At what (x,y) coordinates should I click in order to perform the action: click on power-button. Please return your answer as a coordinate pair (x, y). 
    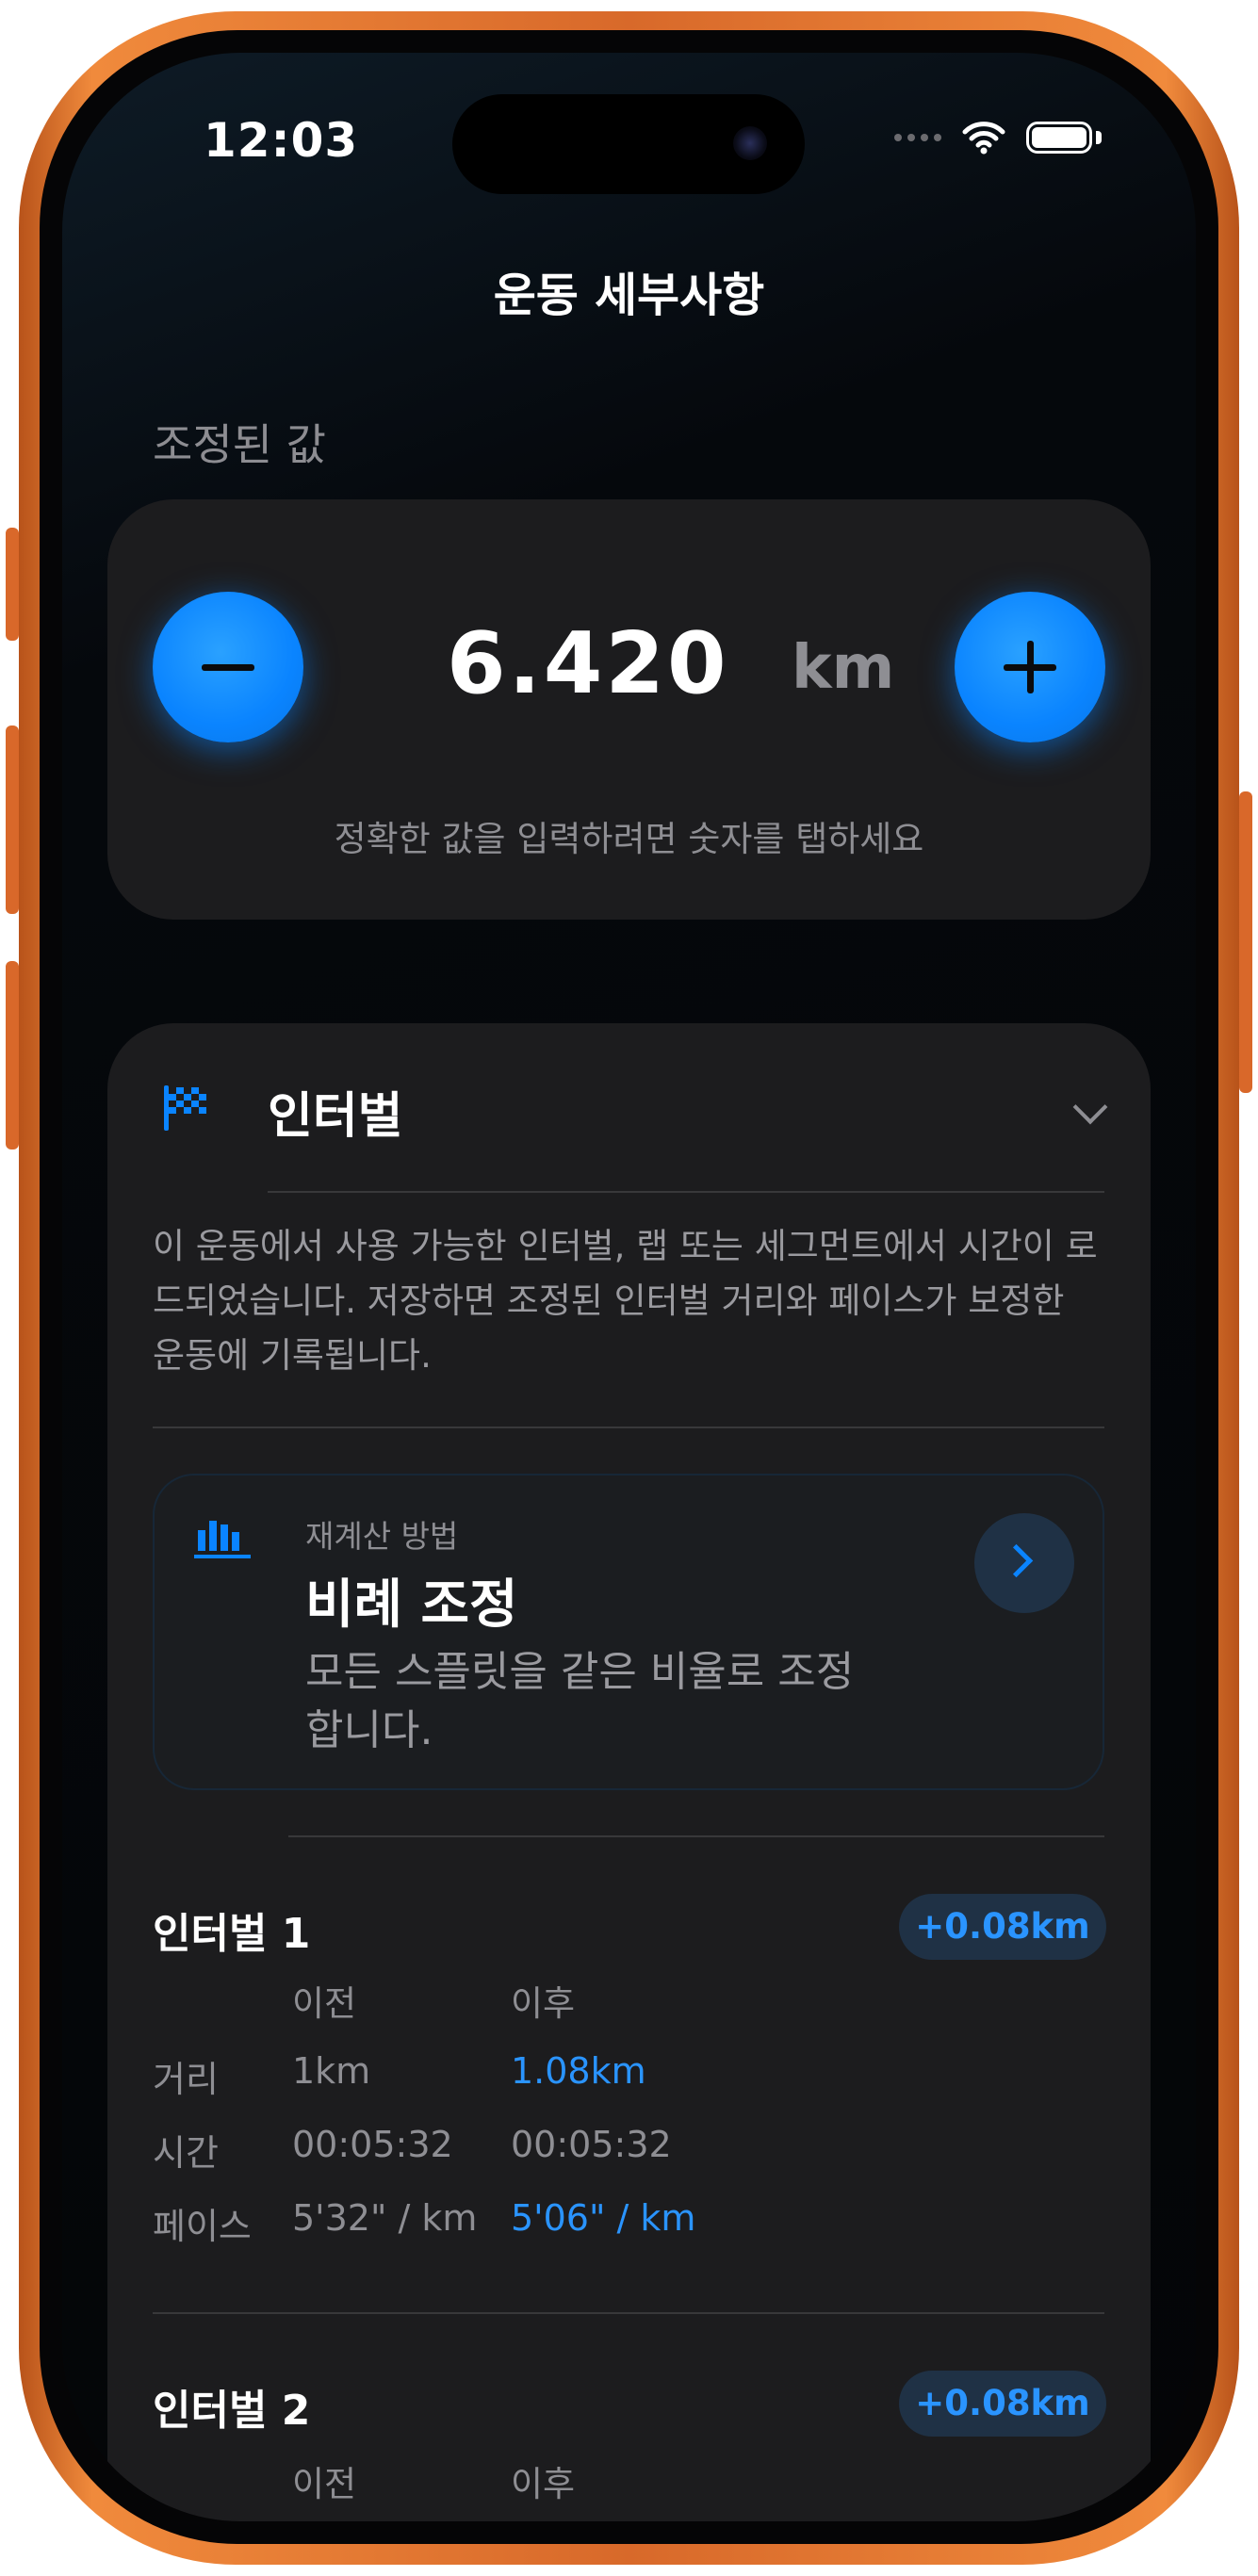
    Looking at the image, I should click on (1245, 942).